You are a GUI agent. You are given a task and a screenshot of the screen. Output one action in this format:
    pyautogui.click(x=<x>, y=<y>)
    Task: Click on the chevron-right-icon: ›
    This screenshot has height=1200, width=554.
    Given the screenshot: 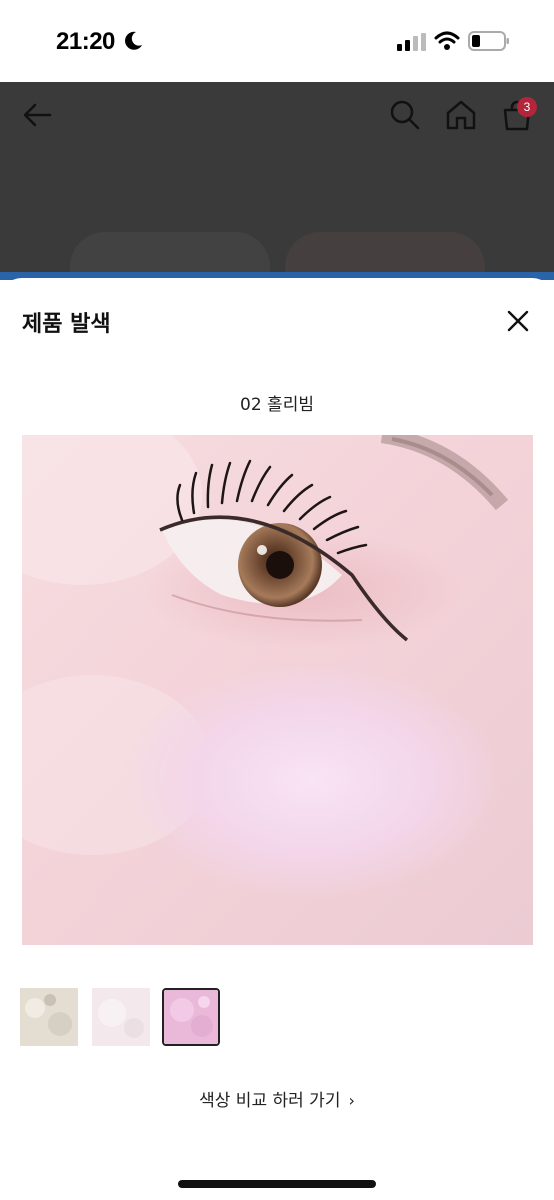 What is the action you would take?
    pyautogui.click(x=351, y=1100)
    